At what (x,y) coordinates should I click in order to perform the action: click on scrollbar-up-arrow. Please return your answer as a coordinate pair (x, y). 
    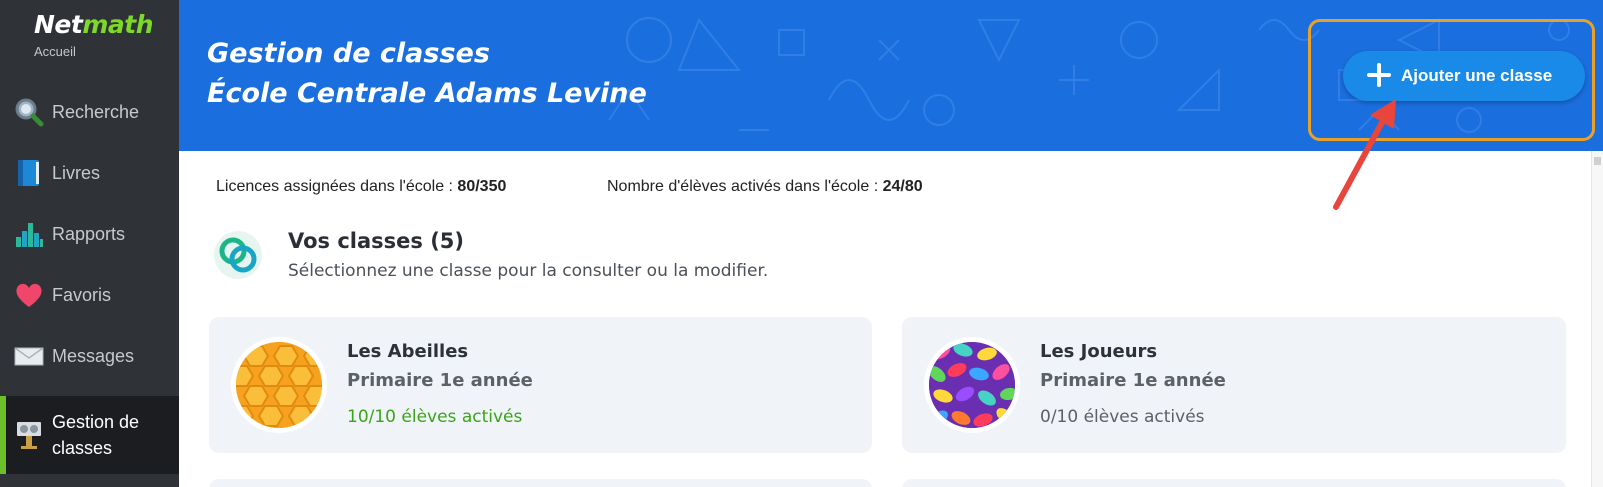
    Looking at the image, I should click on (1597, 161).